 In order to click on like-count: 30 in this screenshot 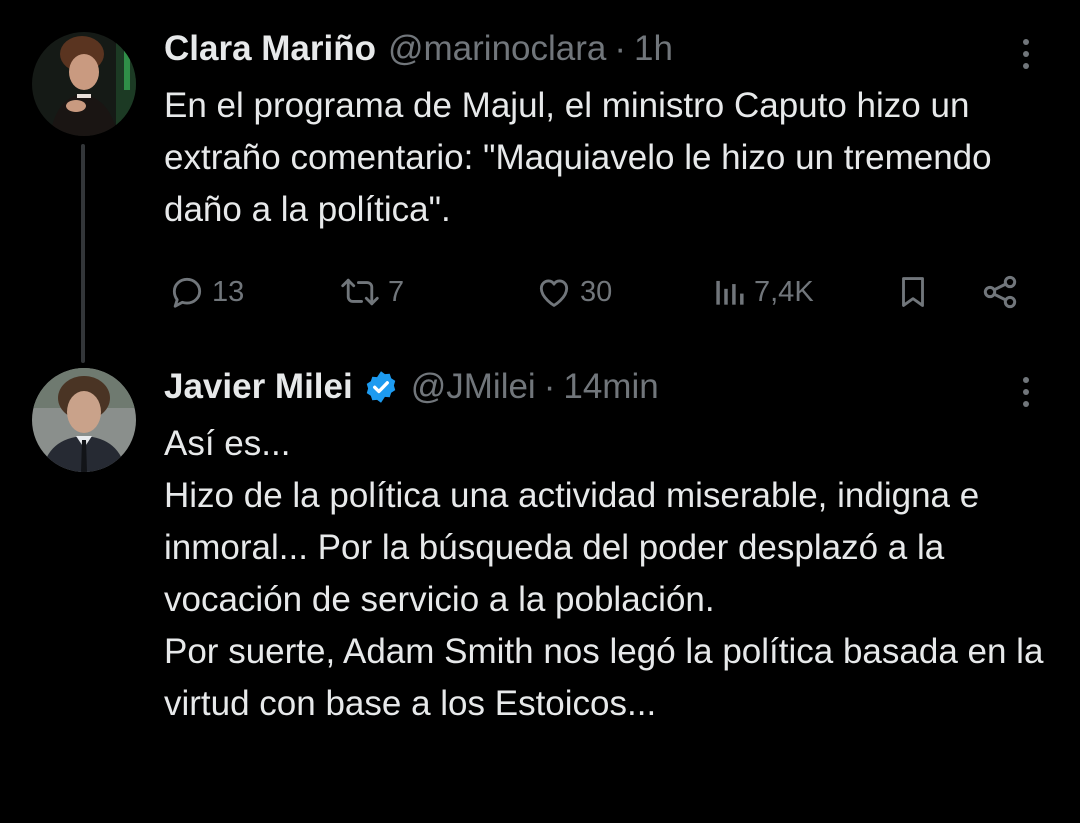, I will do `click(596, 291)`.